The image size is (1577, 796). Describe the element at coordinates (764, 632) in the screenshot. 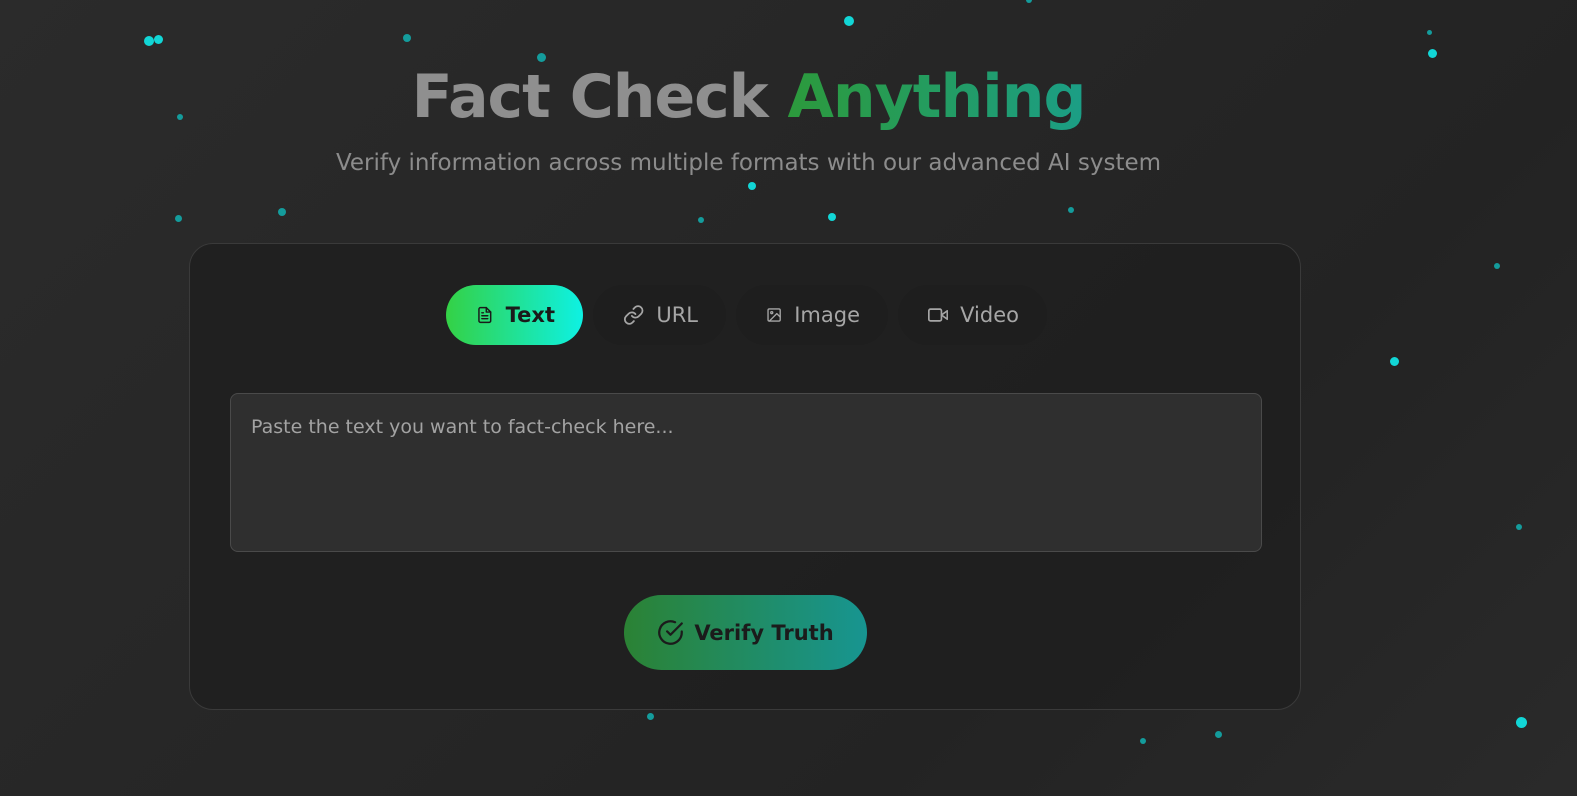

I see `verify-button-label: Verify Truth` at that location.